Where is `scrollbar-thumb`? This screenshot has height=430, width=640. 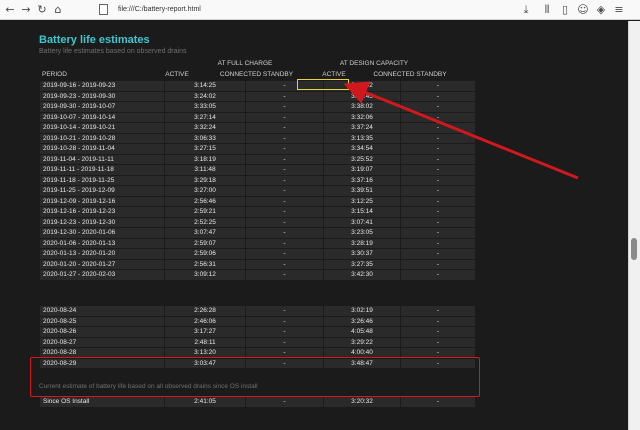
scrollbar-thumb is located at coordinates (634, 249).